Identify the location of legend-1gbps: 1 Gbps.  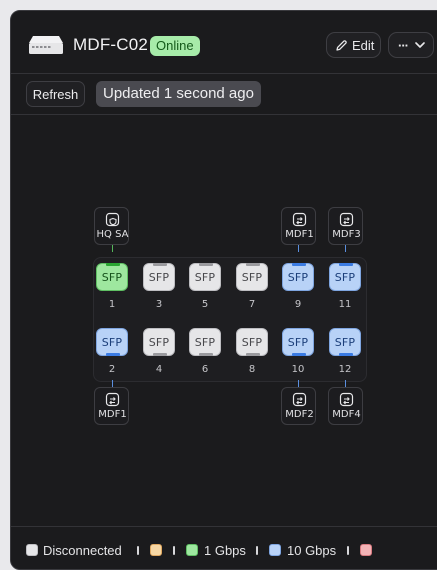
(225, 550).